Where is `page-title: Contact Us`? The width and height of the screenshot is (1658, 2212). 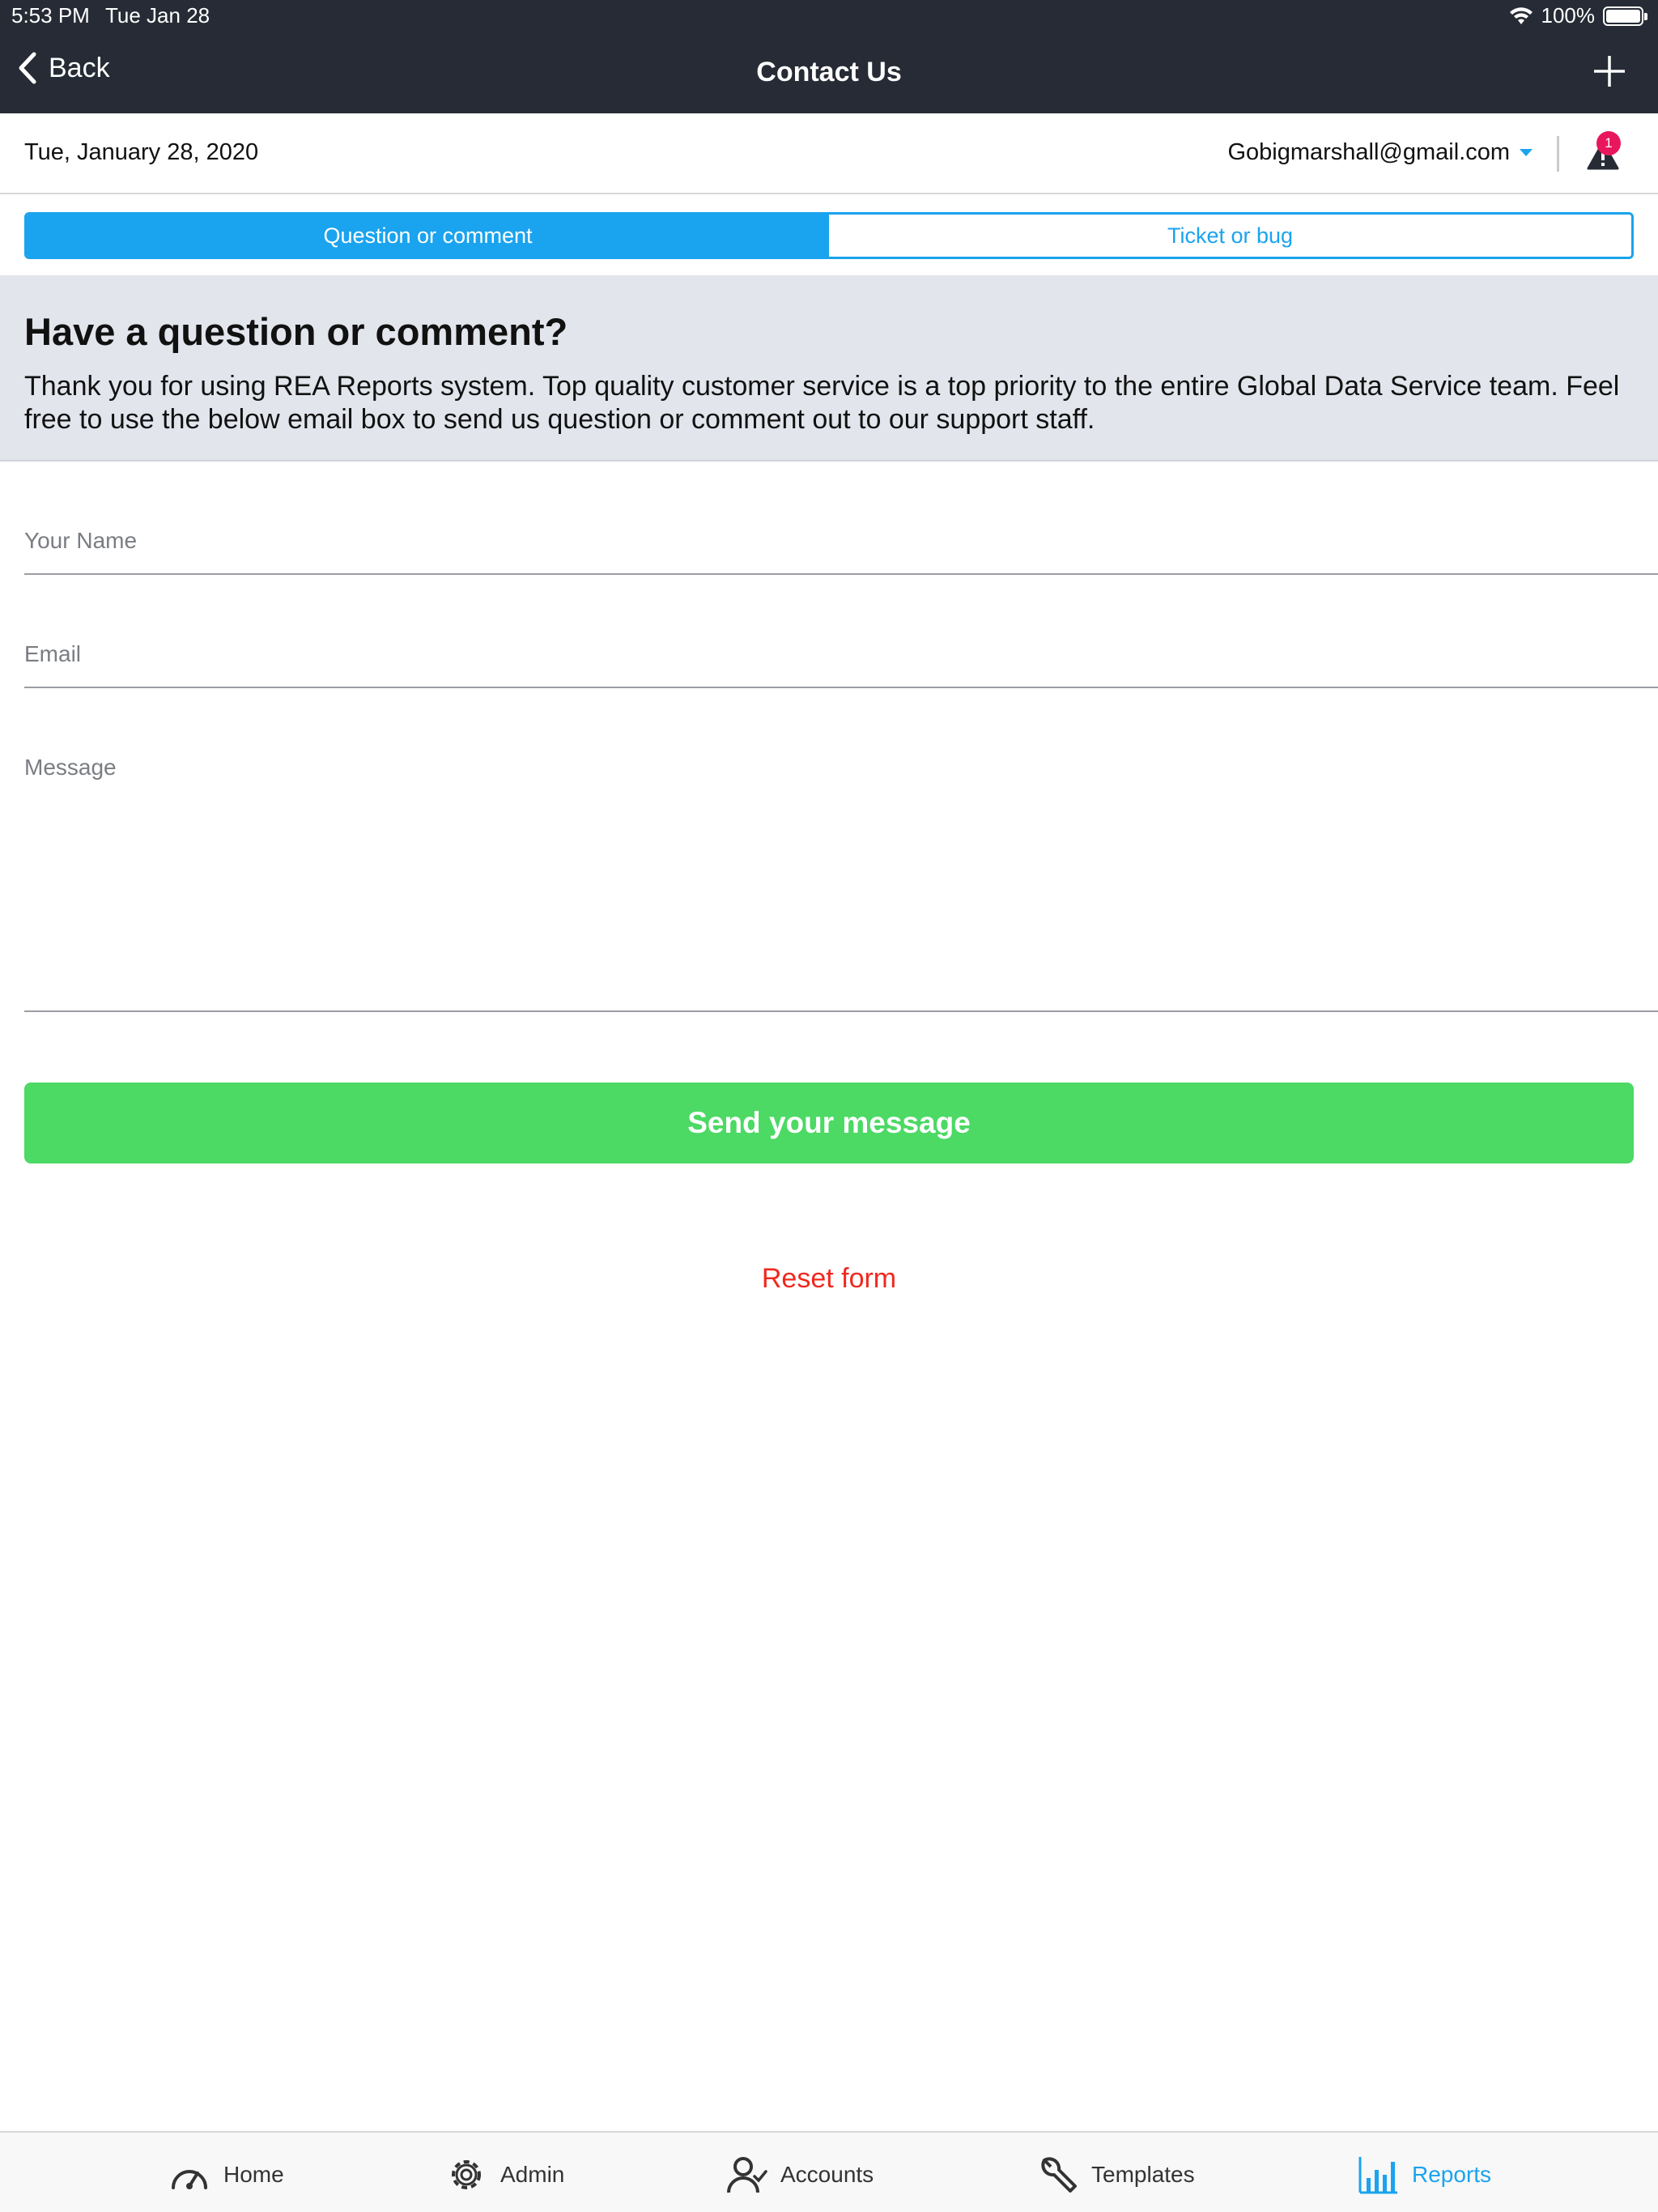
page-title: Contact Us is located at coordinates (829, 72).